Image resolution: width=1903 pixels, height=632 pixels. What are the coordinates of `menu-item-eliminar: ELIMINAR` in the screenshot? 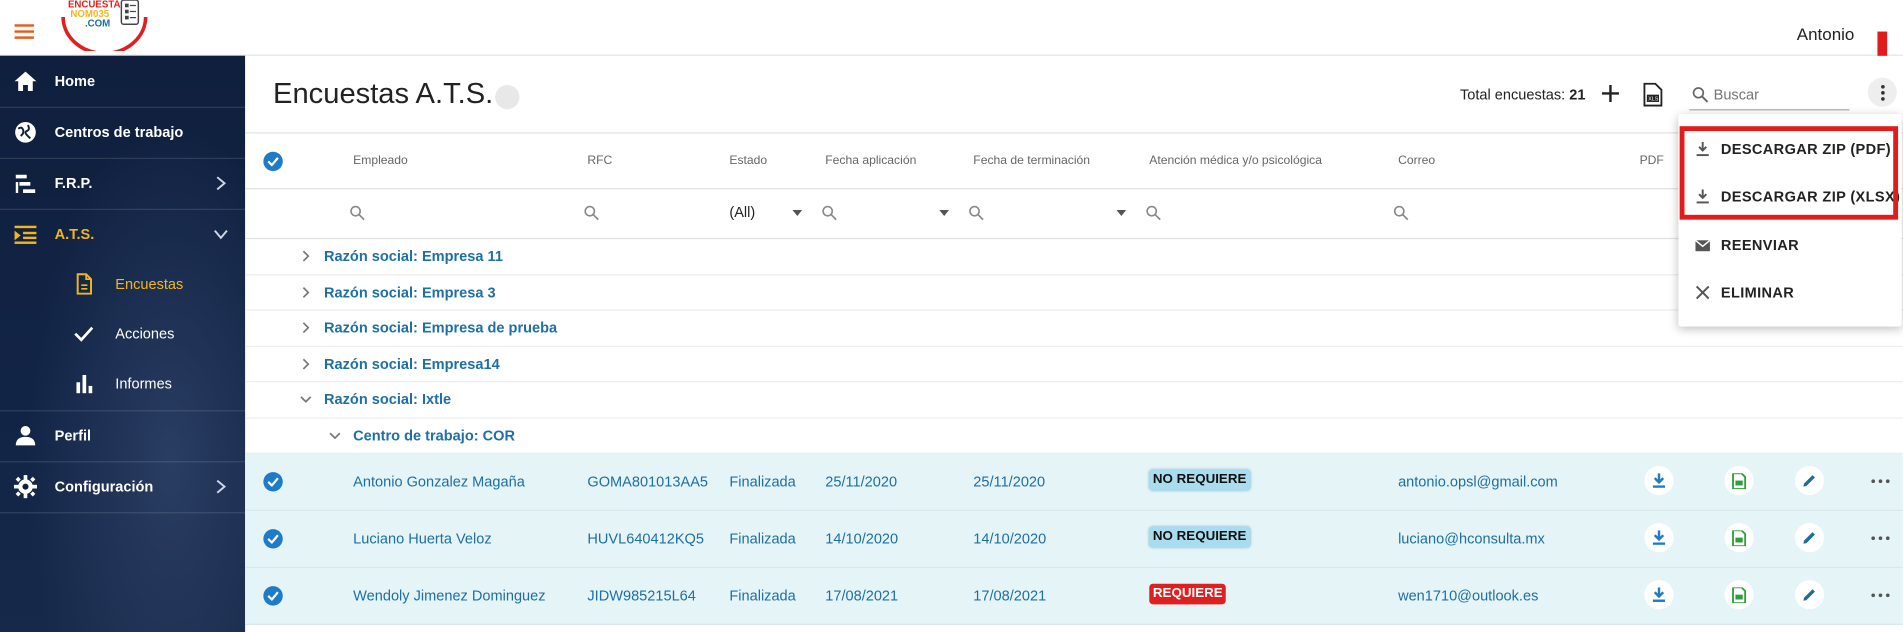 It's located at (1789, 292).